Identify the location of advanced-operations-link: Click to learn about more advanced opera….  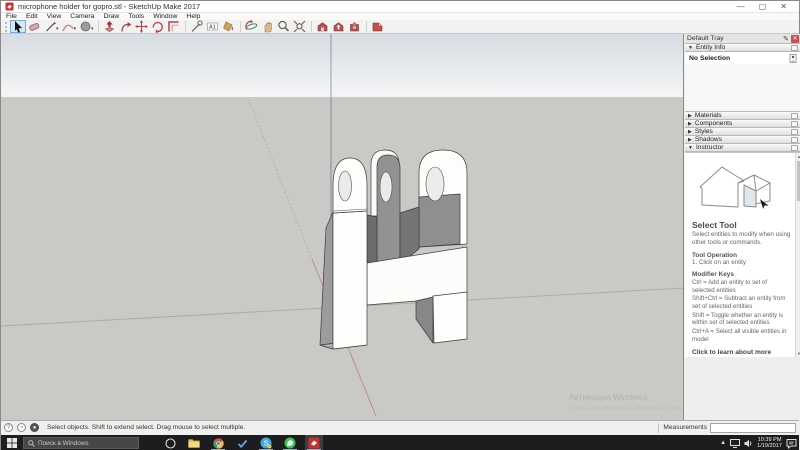
(741, 353).